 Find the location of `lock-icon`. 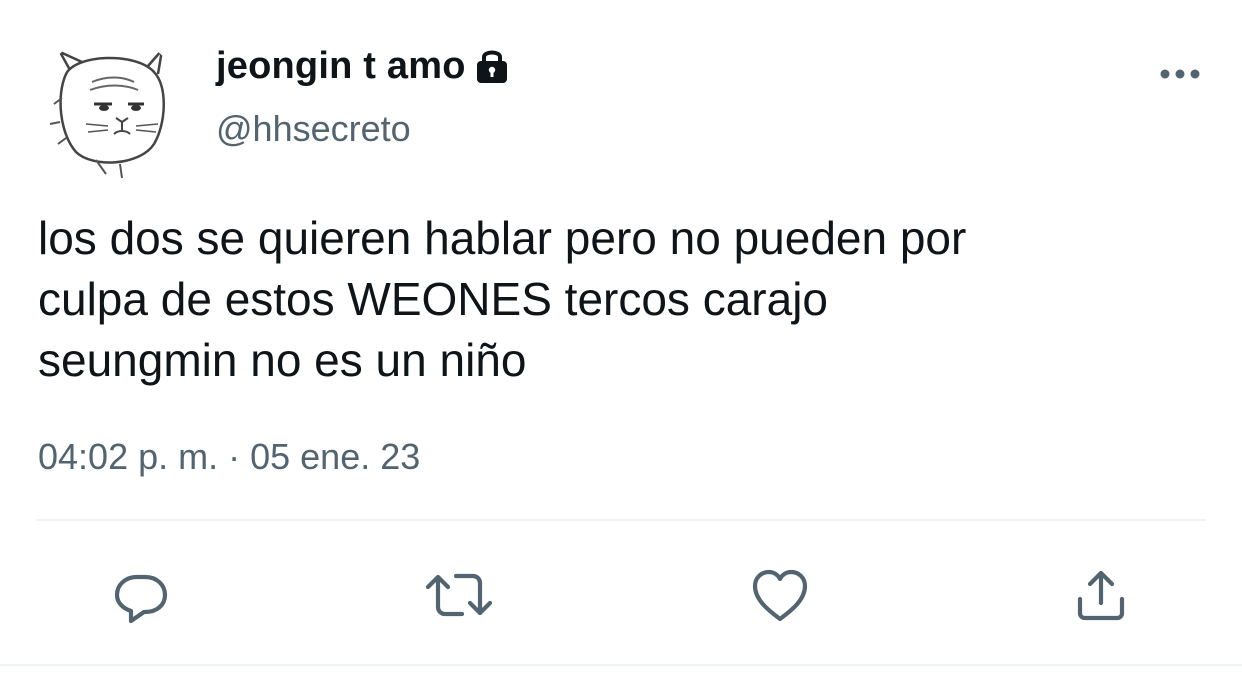

lock-icon is located at coordinates (492, 66).